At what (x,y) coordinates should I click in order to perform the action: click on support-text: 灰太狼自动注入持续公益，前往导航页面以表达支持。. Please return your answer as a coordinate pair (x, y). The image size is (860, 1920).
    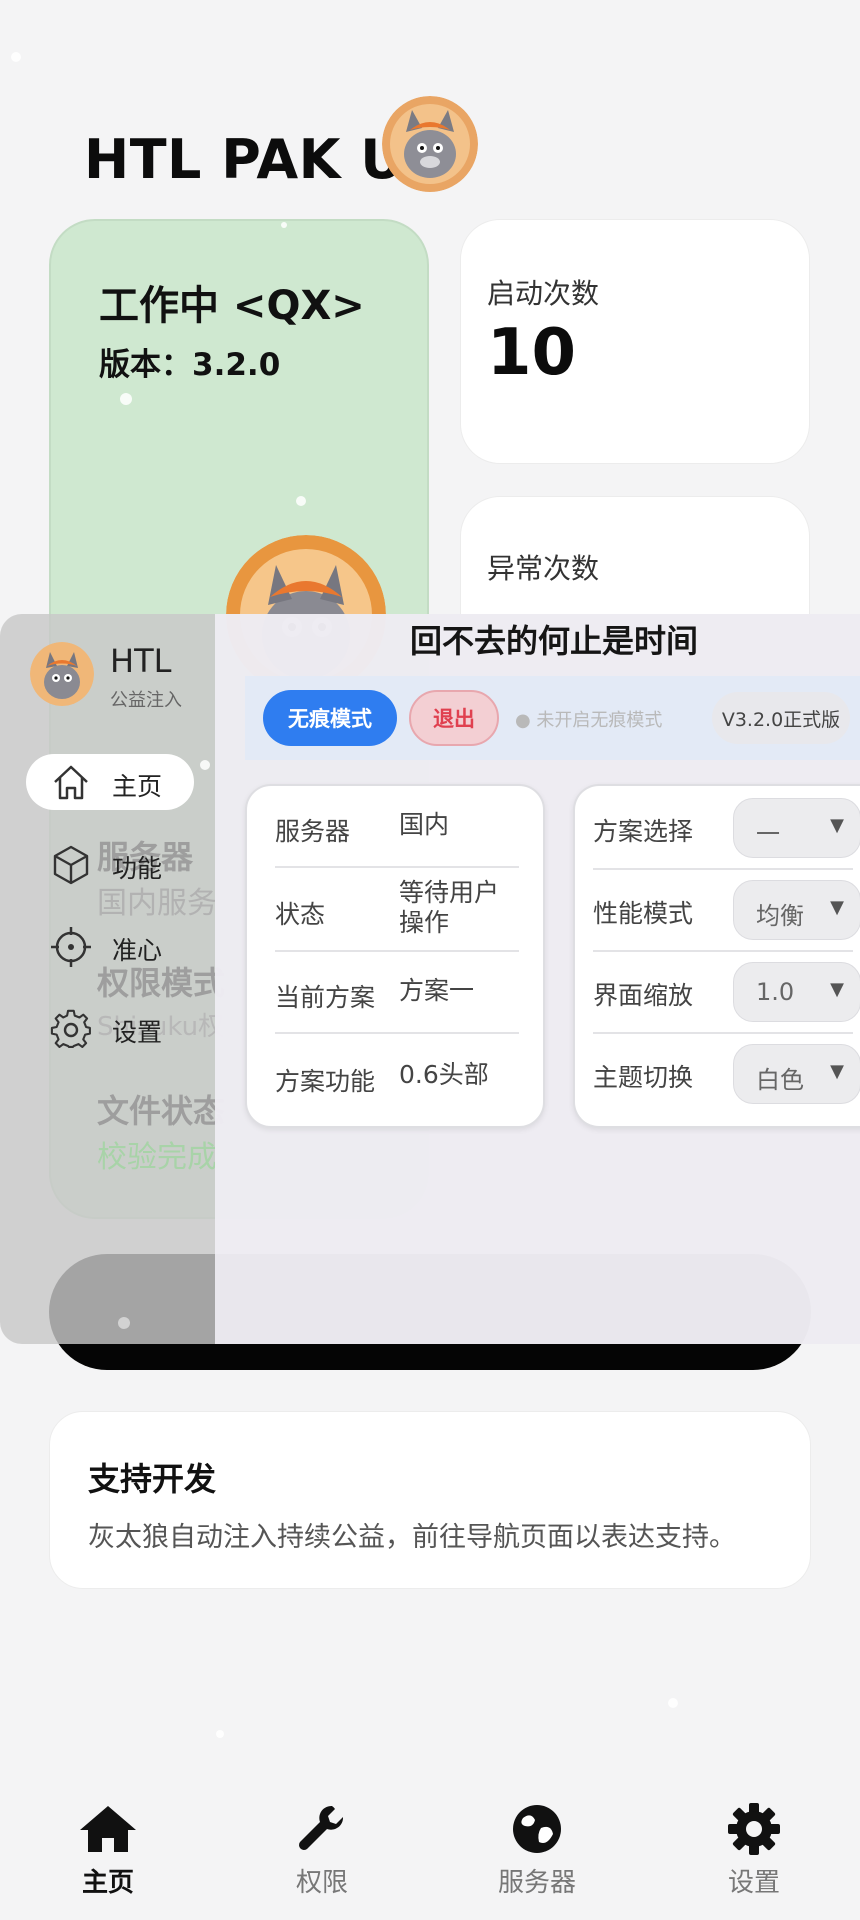
    Looking at the image, I should click on (412, 1537).